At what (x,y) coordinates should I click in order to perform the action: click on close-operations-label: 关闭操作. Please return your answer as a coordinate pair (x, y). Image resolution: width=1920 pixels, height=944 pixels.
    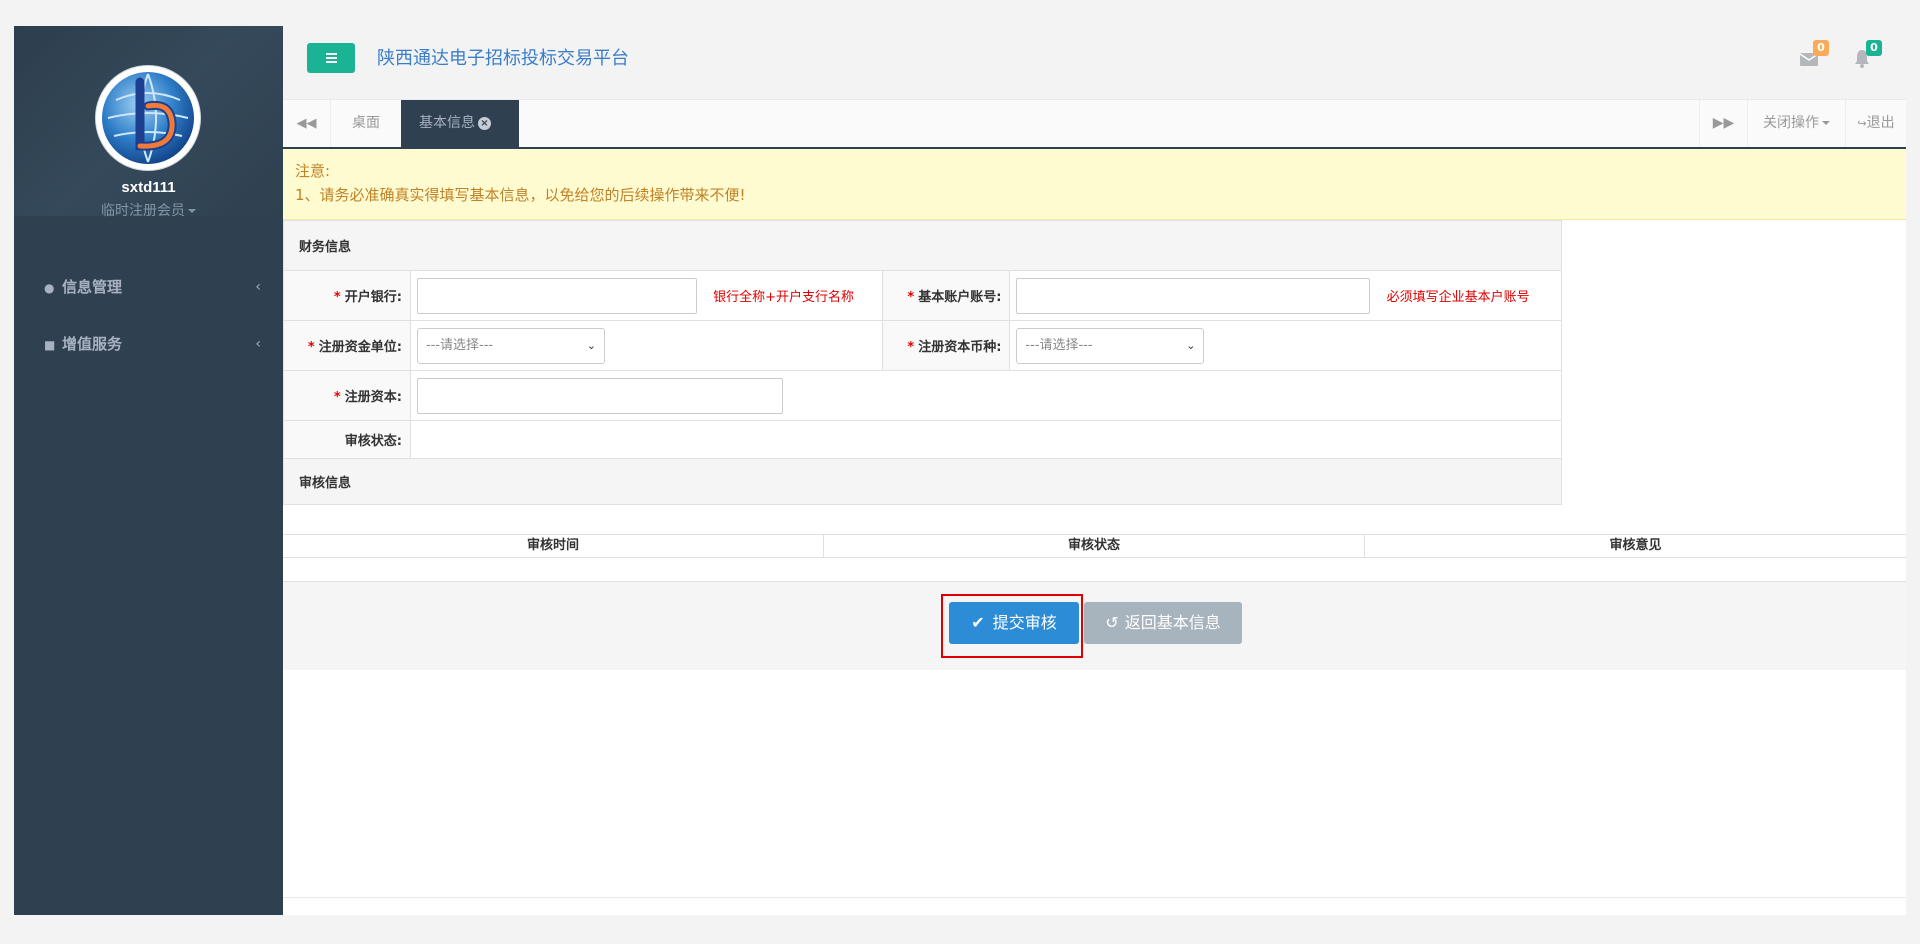
    Looking at the image, I should click on (1791, 123).